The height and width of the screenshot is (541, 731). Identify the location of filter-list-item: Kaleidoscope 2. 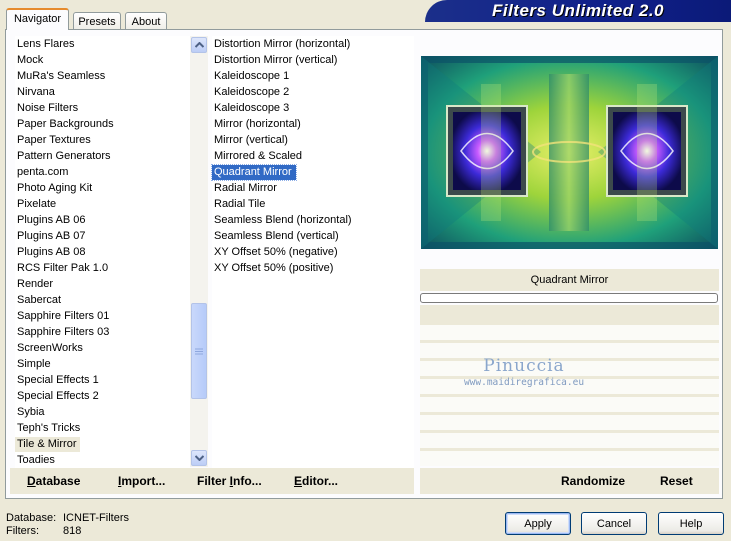
(252, 92).